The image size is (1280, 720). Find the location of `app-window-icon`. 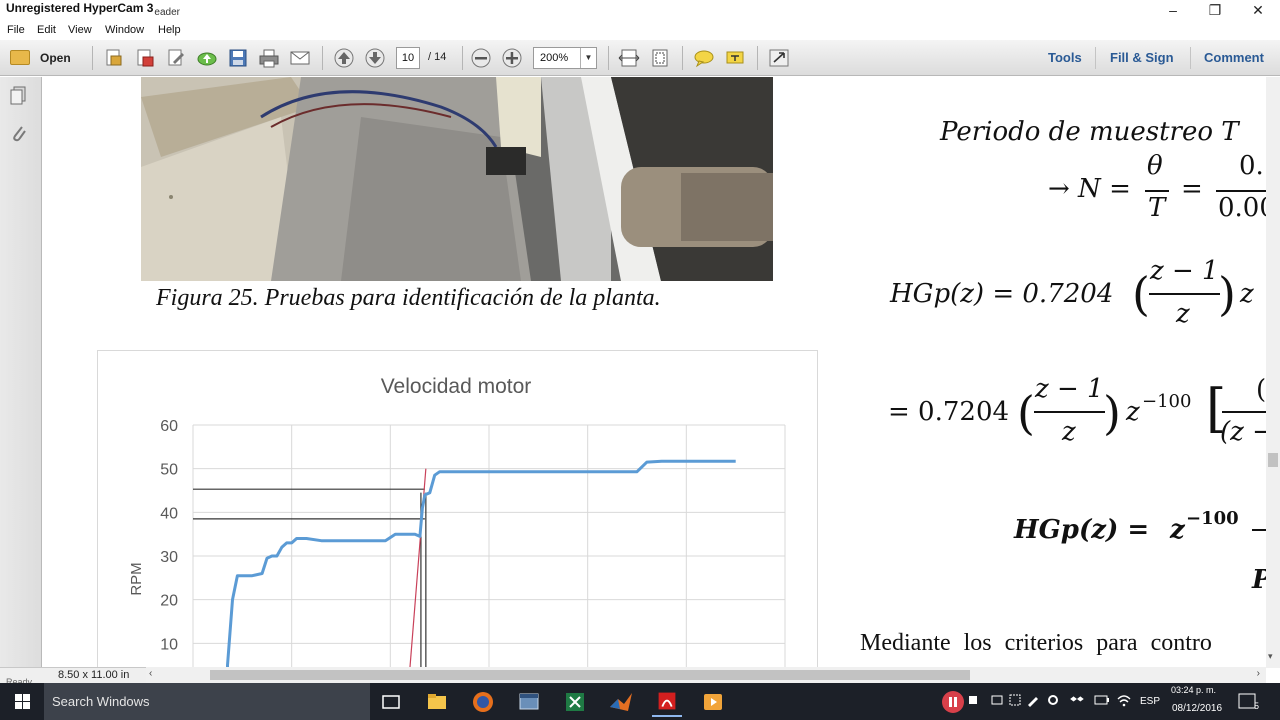

app-window-icon is located at coordinates (529, 702).